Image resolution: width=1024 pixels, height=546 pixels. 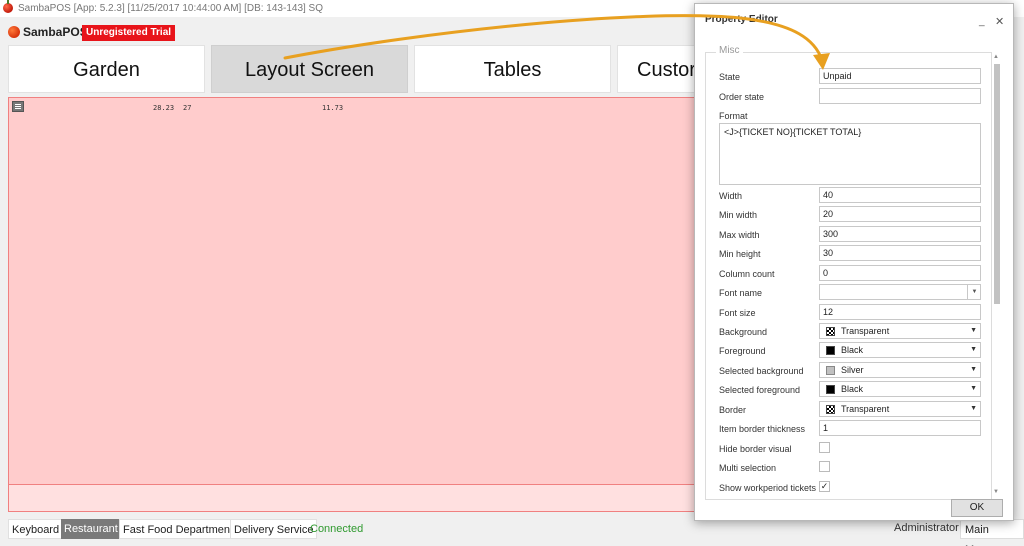 I want to click on multi-selection-label: Multi selection, so click(x=748, y=468).